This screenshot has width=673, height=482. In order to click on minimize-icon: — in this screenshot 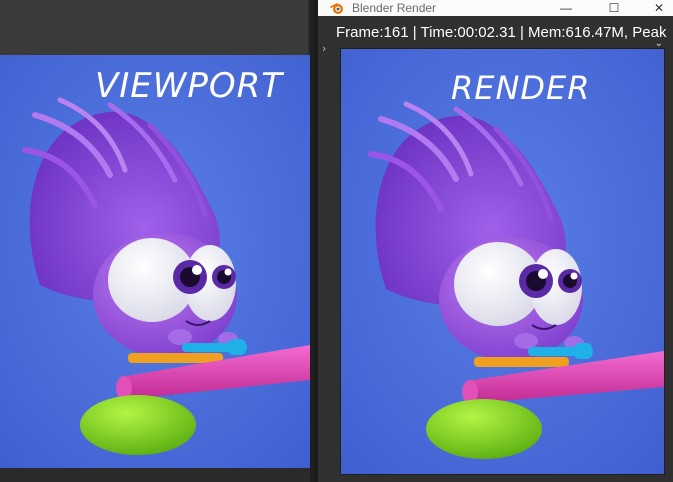, I will do `click(566, 8)`.